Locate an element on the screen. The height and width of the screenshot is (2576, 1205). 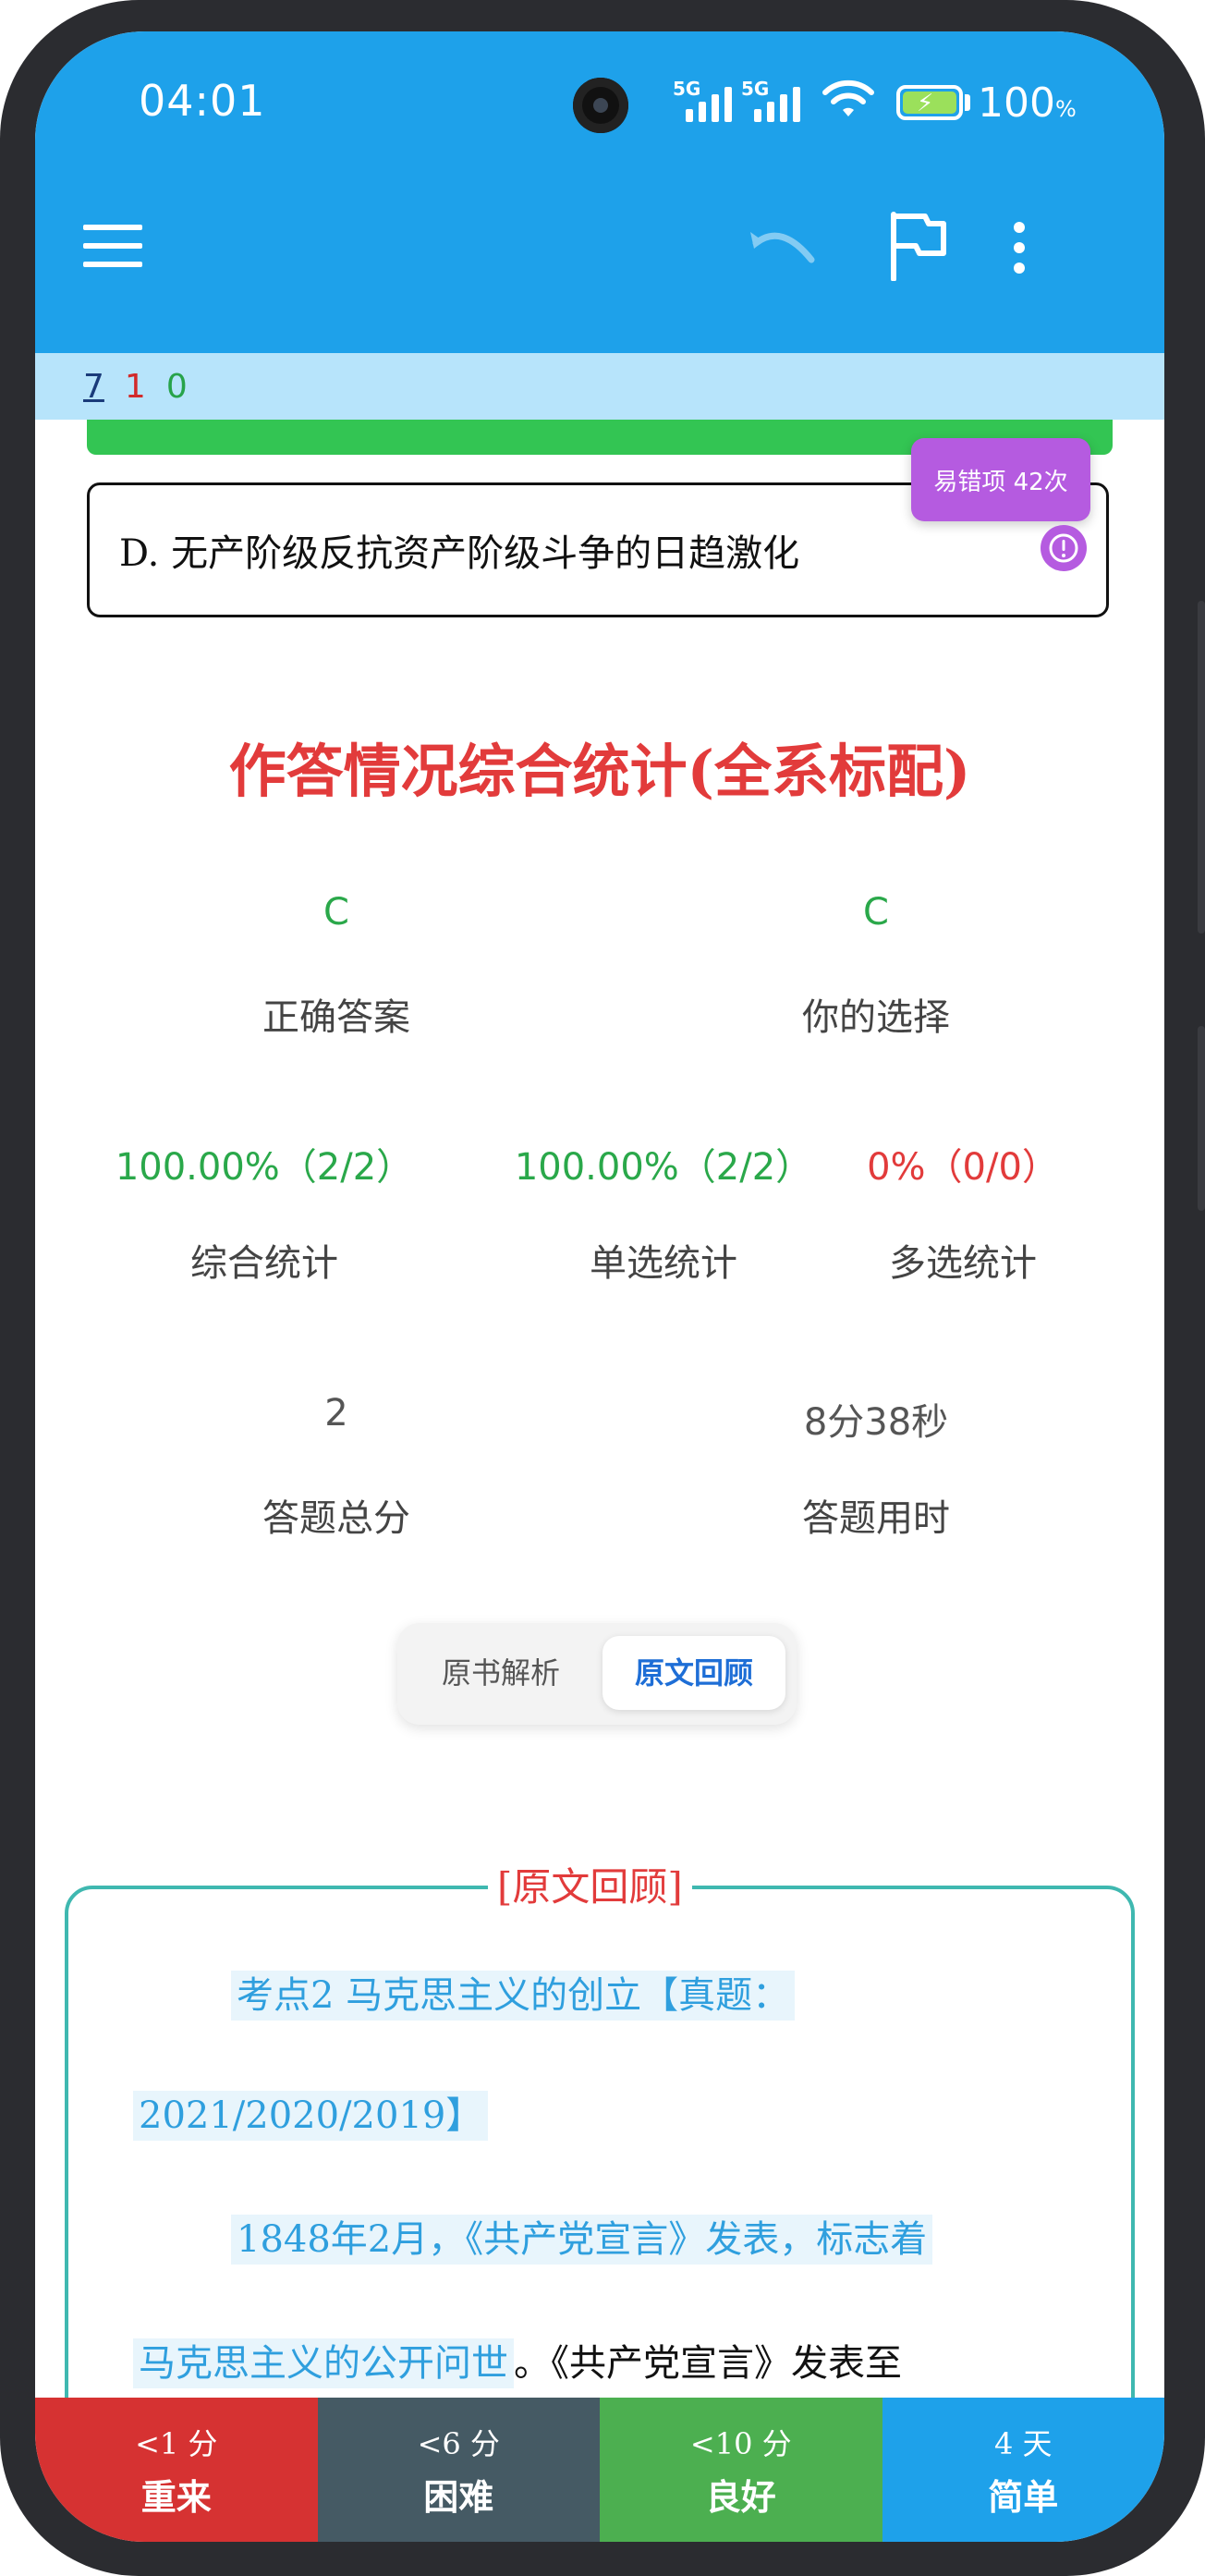
review-line: 考点2 马克思主义的创立【真题： is located at coordinates (513, 1993).